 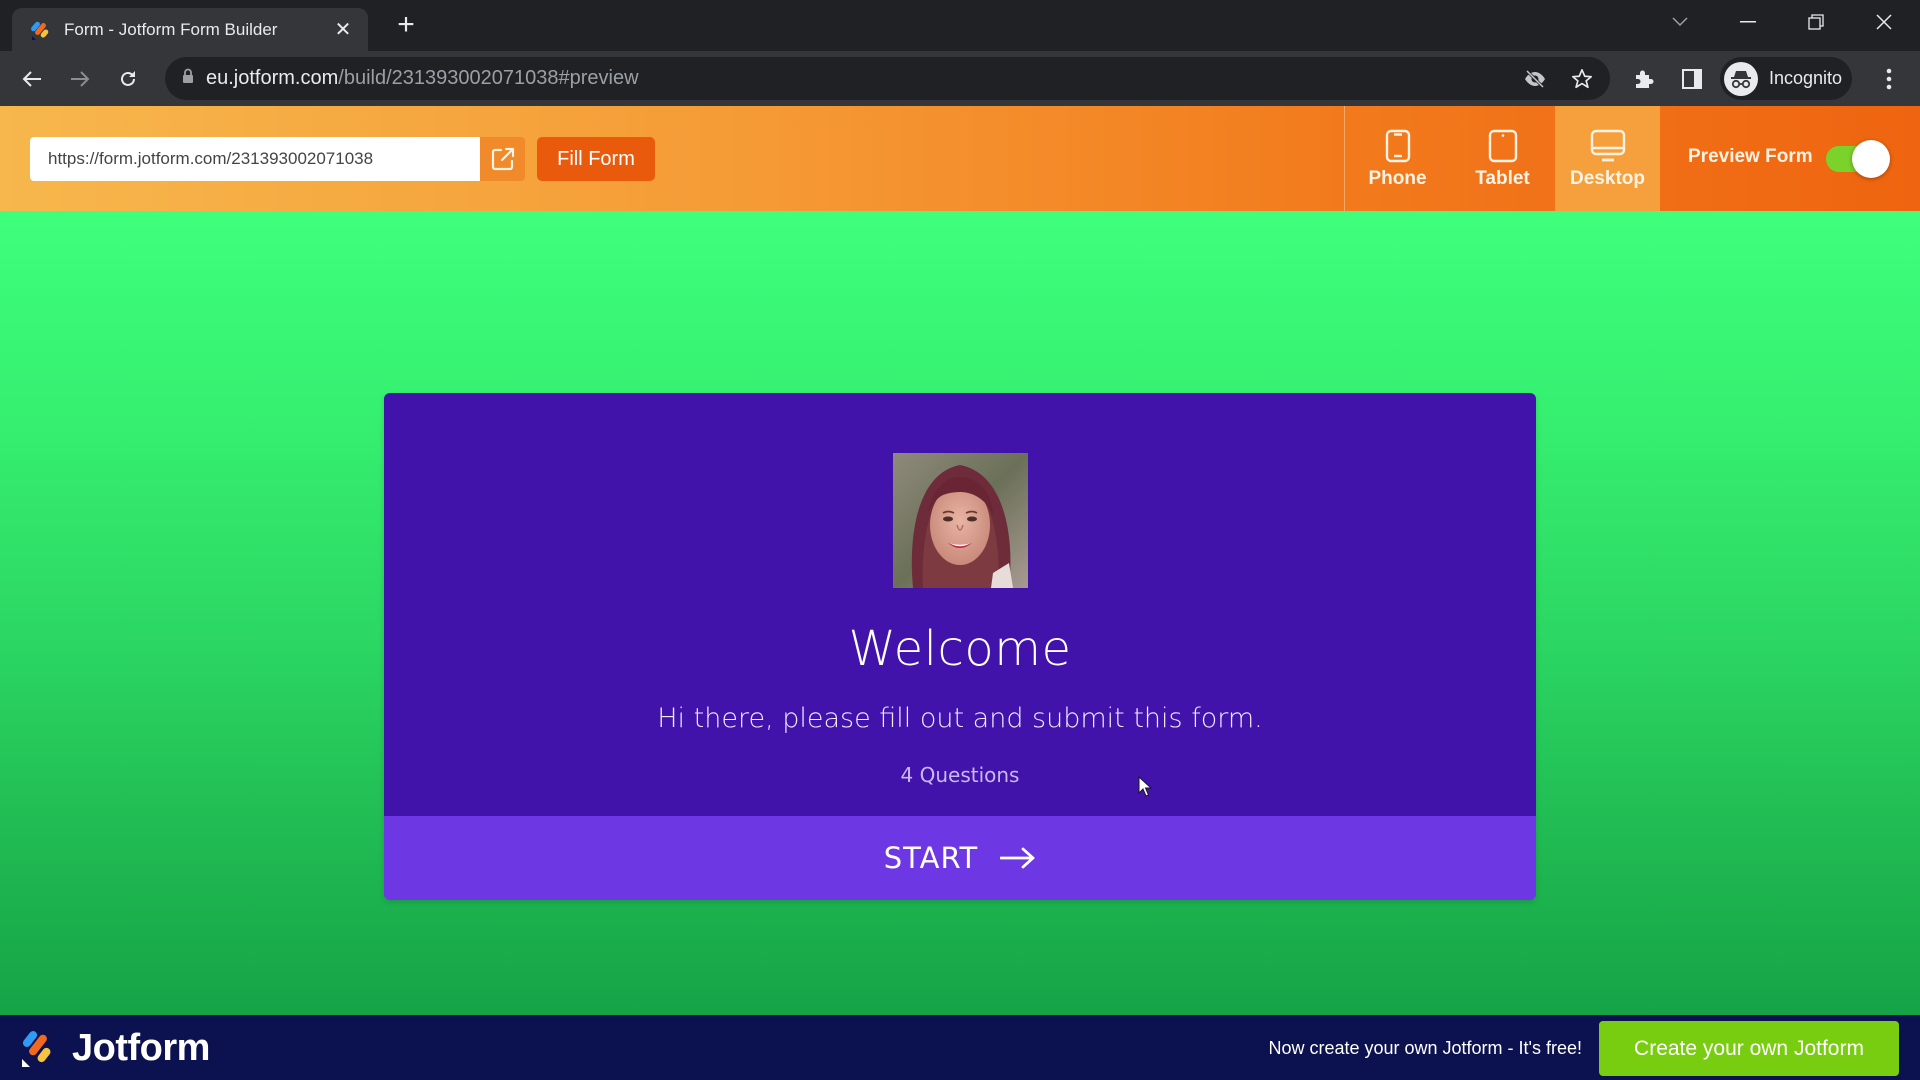 What do you see at coordinates (188, 78) in the screenshot?
I see `lock-icon` at bounding box center [188, 78].